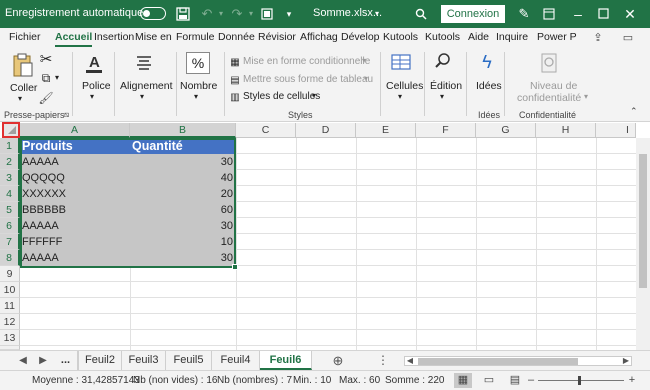 This screenshot has height=390, width=650. I want to click on prev-sheet-icon: ◀, so click(23, 360).